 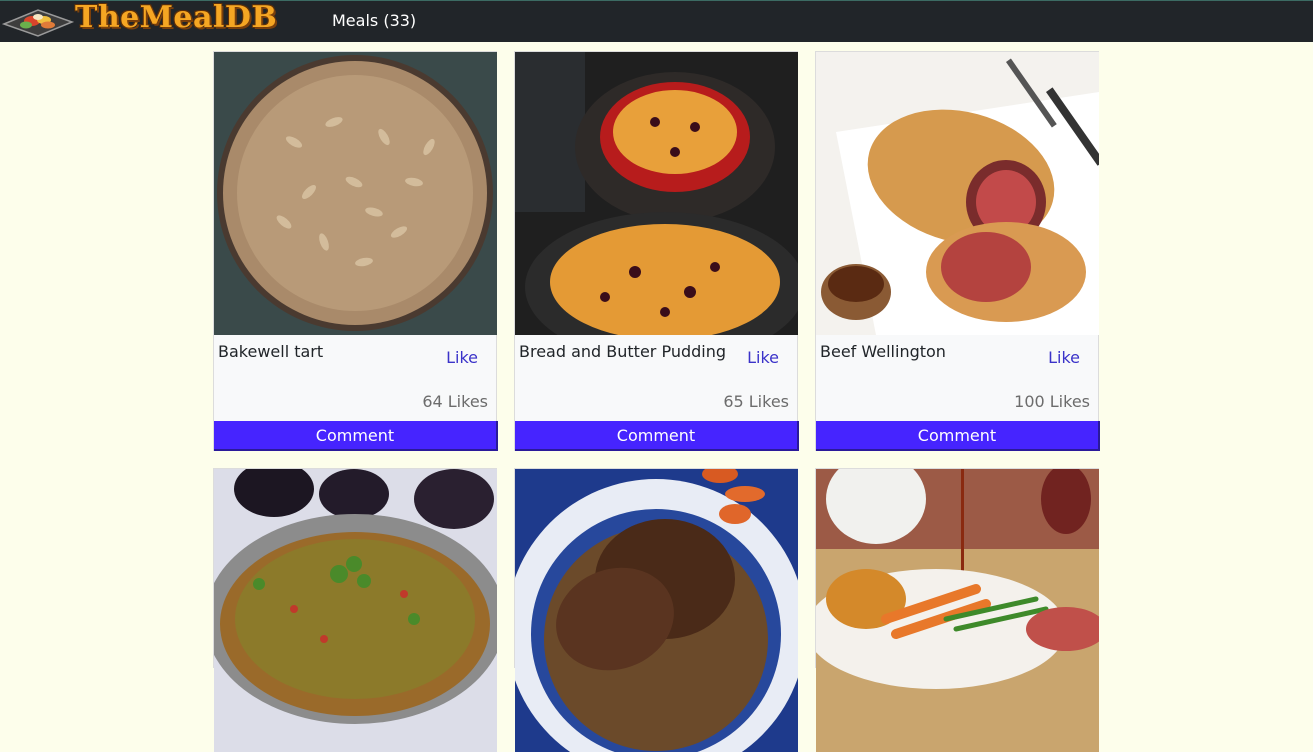 I want to click on meal-card: Beef Wellington Like 100 Likes Comment, so click(x=957, y=251).